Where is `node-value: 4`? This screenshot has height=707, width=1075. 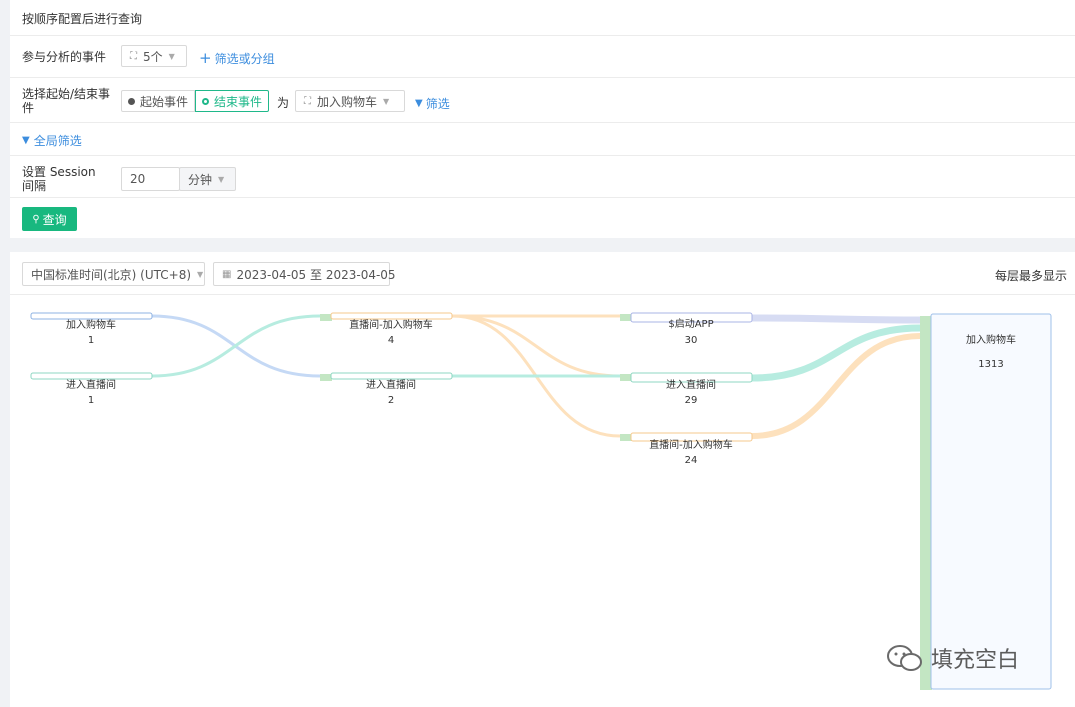
node-value: 4 is located at coordinates (391, 340).